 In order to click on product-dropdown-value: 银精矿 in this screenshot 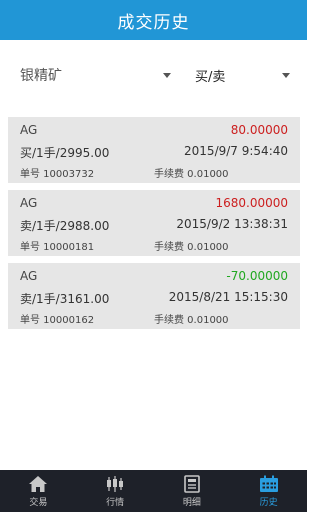, I will do `click(41, 76)`.